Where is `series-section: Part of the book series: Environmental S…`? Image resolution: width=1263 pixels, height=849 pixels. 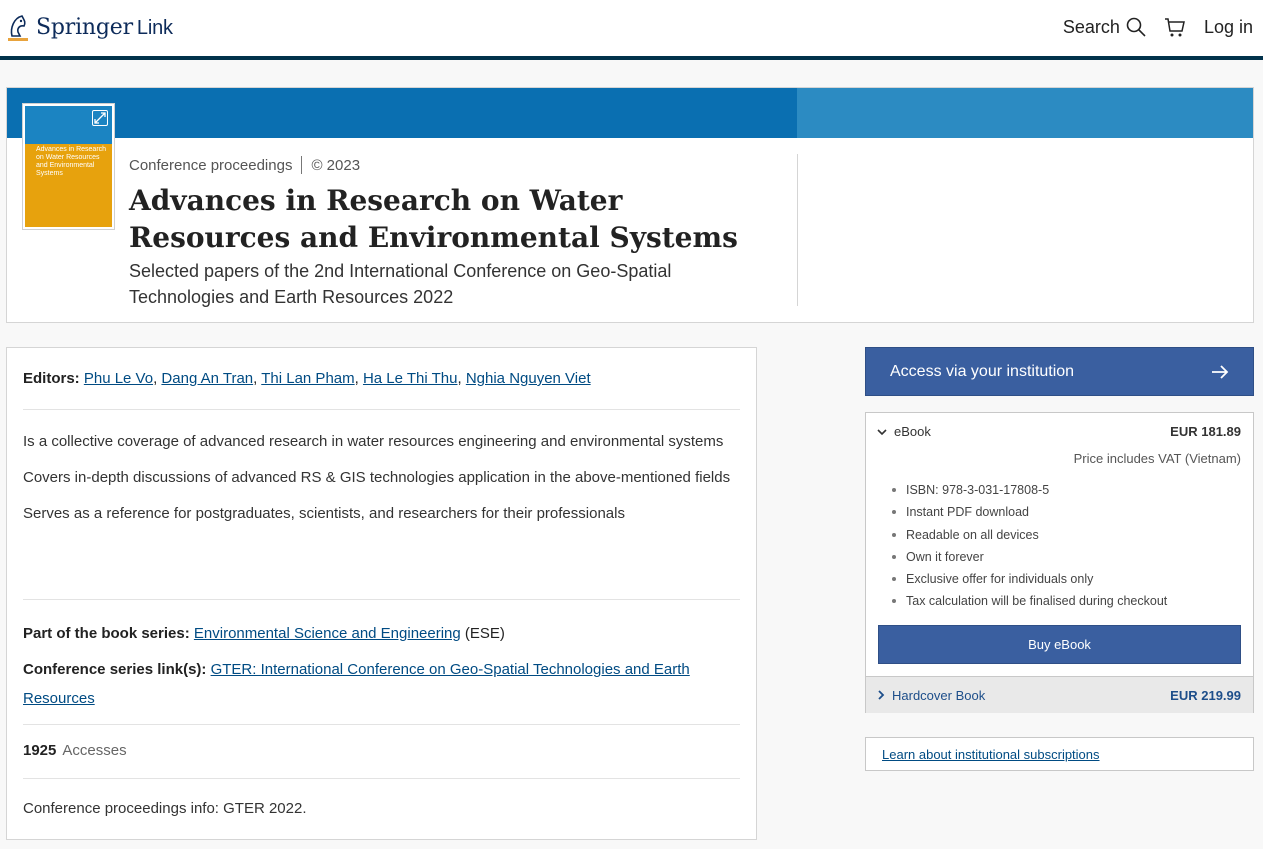
series-section: Part of the book series: Environmental S… is located at coordinates (380, 669).